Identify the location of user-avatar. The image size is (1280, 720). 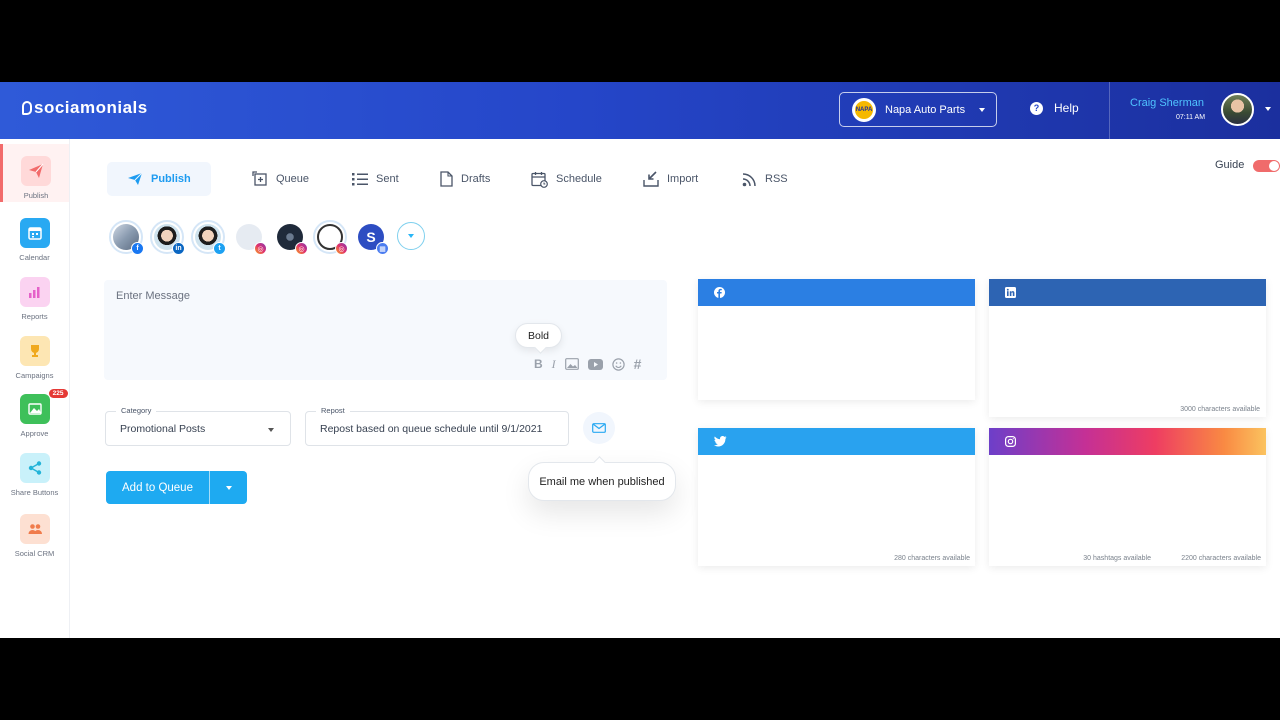
(1237, 109).